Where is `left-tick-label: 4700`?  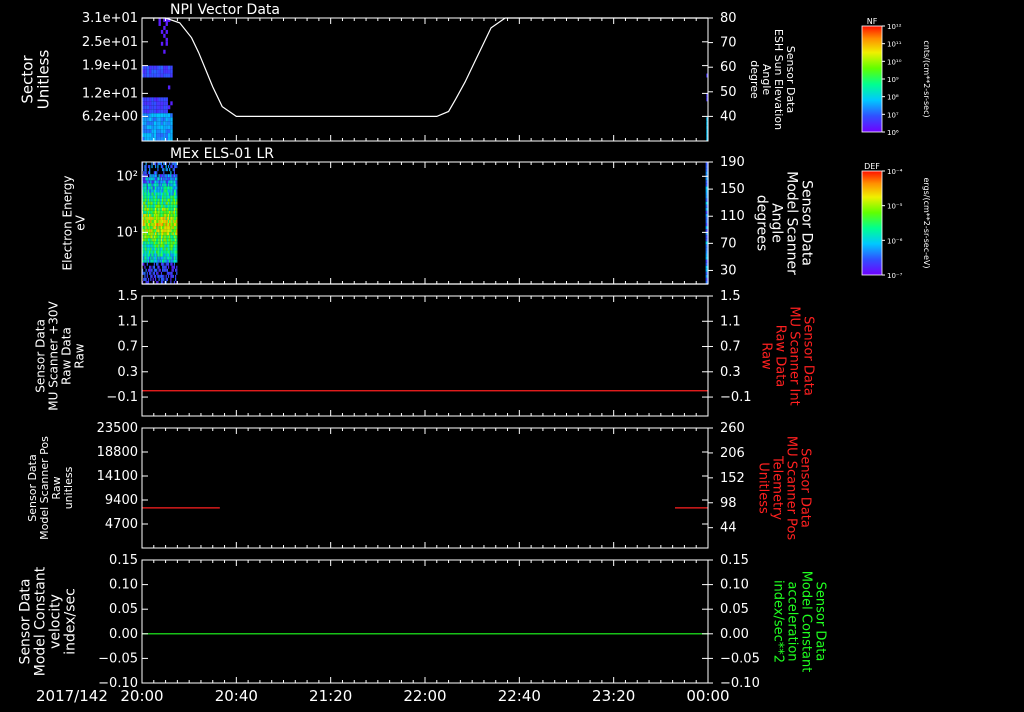 left-tick-label: 4700 is located at coordinates (121, 524).